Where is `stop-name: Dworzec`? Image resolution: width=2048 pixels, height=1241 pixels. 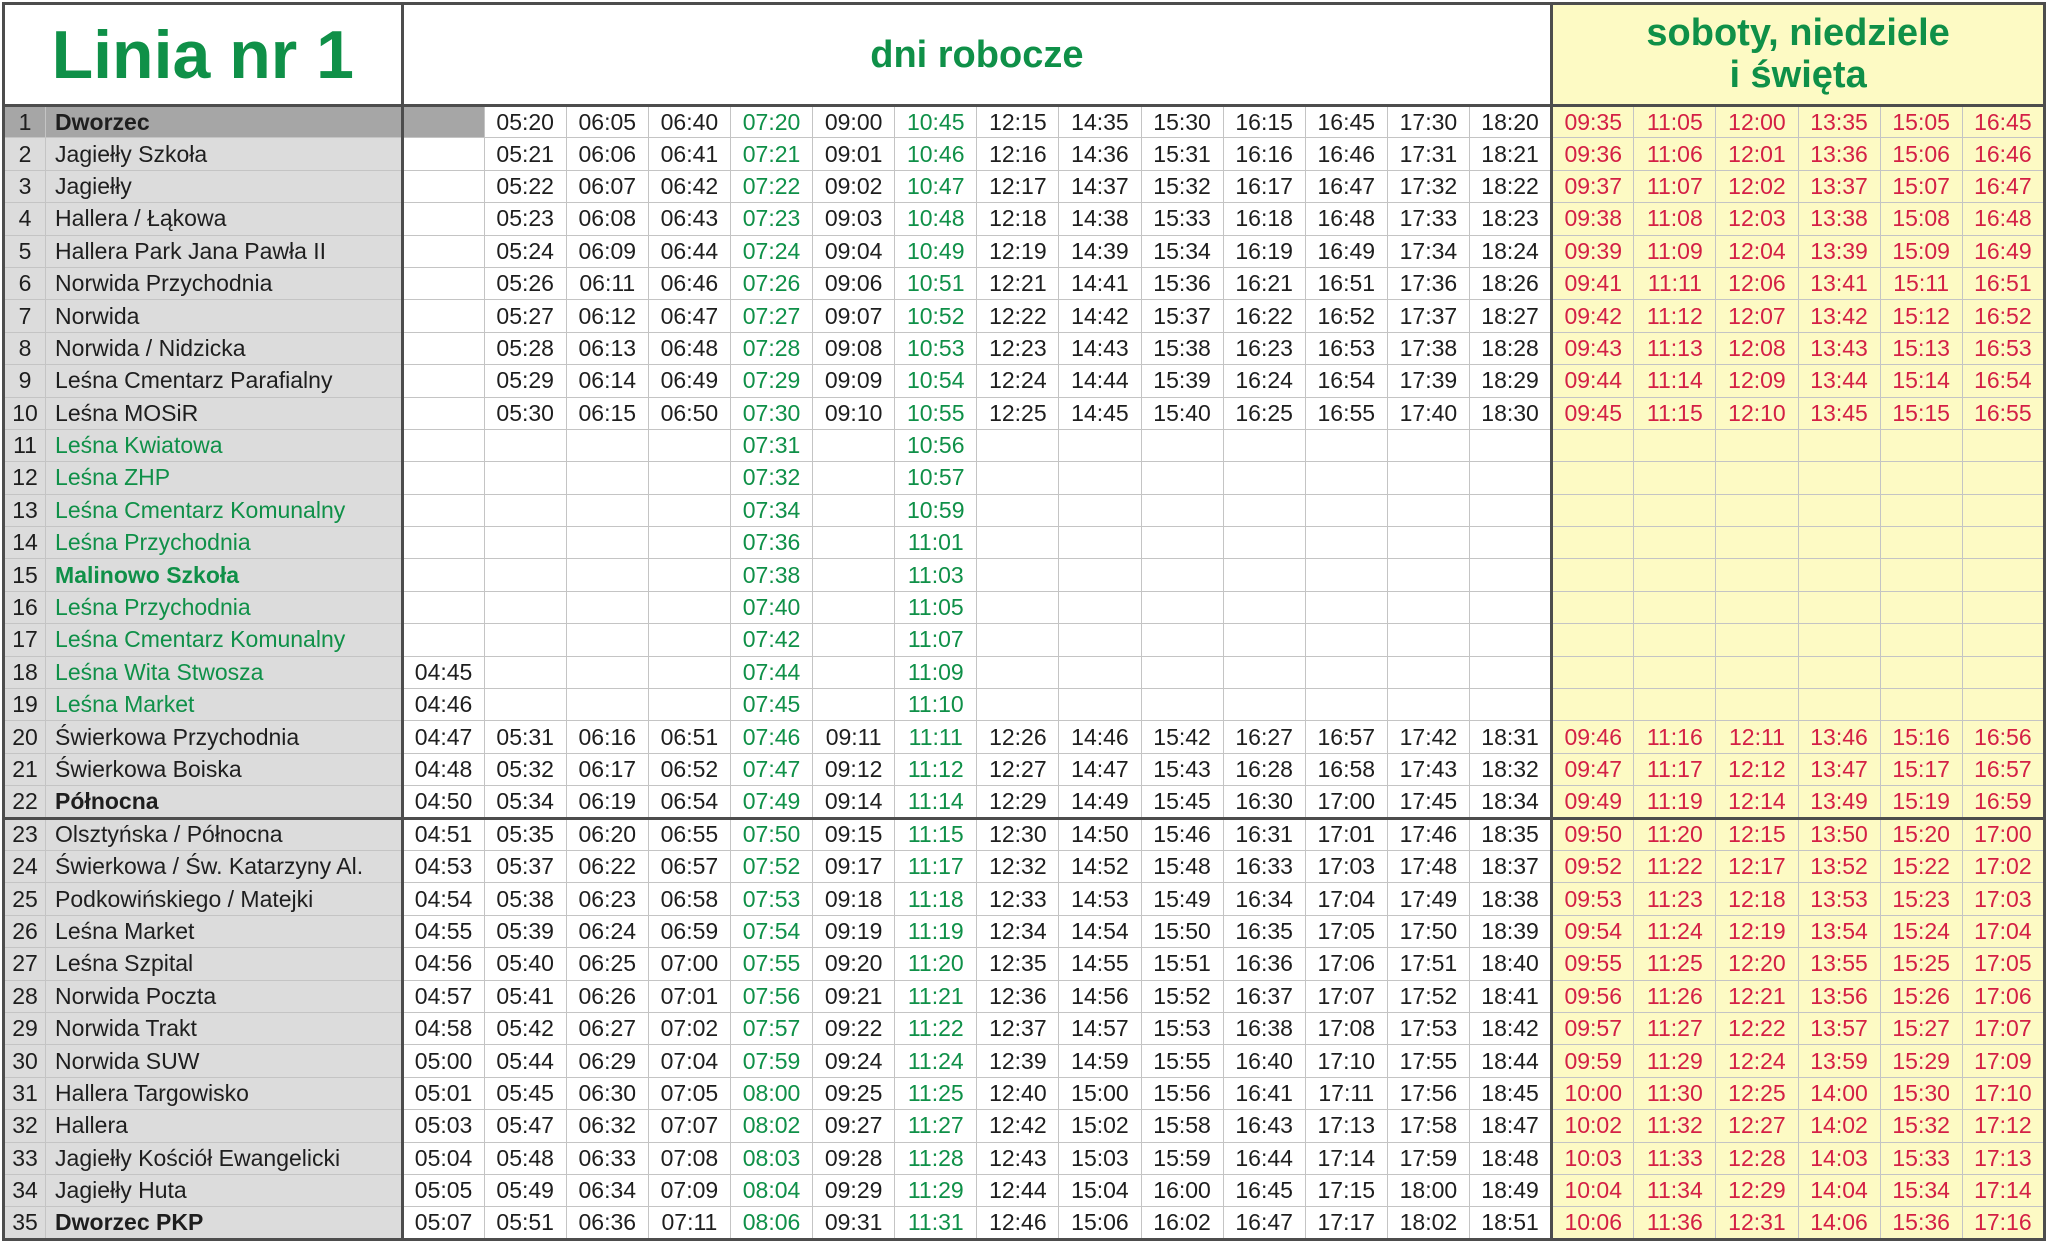 stop-name: Dworzec is located at coordinates (224, 121).